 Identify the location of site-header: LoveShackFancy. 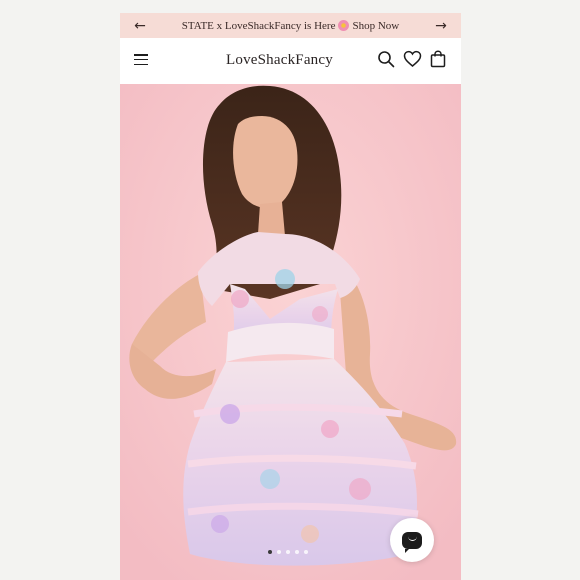
(290, 61).